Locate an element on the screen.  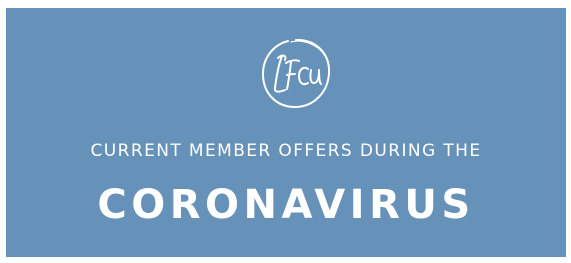
coronavirus-headline: CORONAVIRUS is located at coordinates (286, 205).